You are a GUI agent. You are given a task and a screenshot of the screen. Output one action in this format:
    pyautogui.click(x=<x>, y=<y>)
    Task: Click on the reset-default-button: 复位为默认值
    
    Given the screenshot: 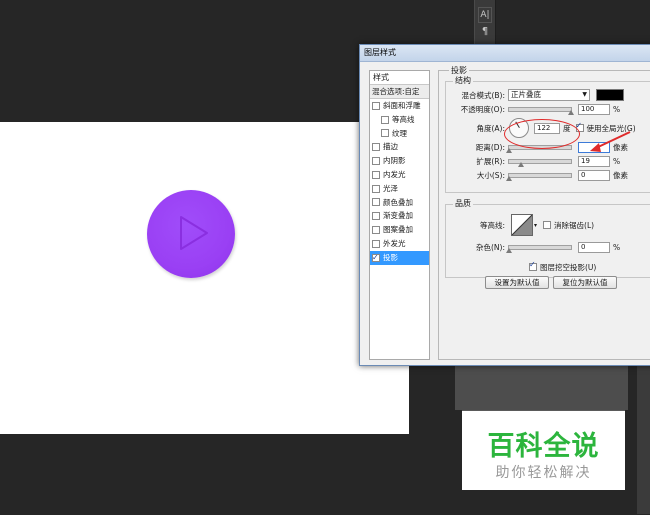 What is the action you would take?
    pyautogui.click(x=585, y=282)
    